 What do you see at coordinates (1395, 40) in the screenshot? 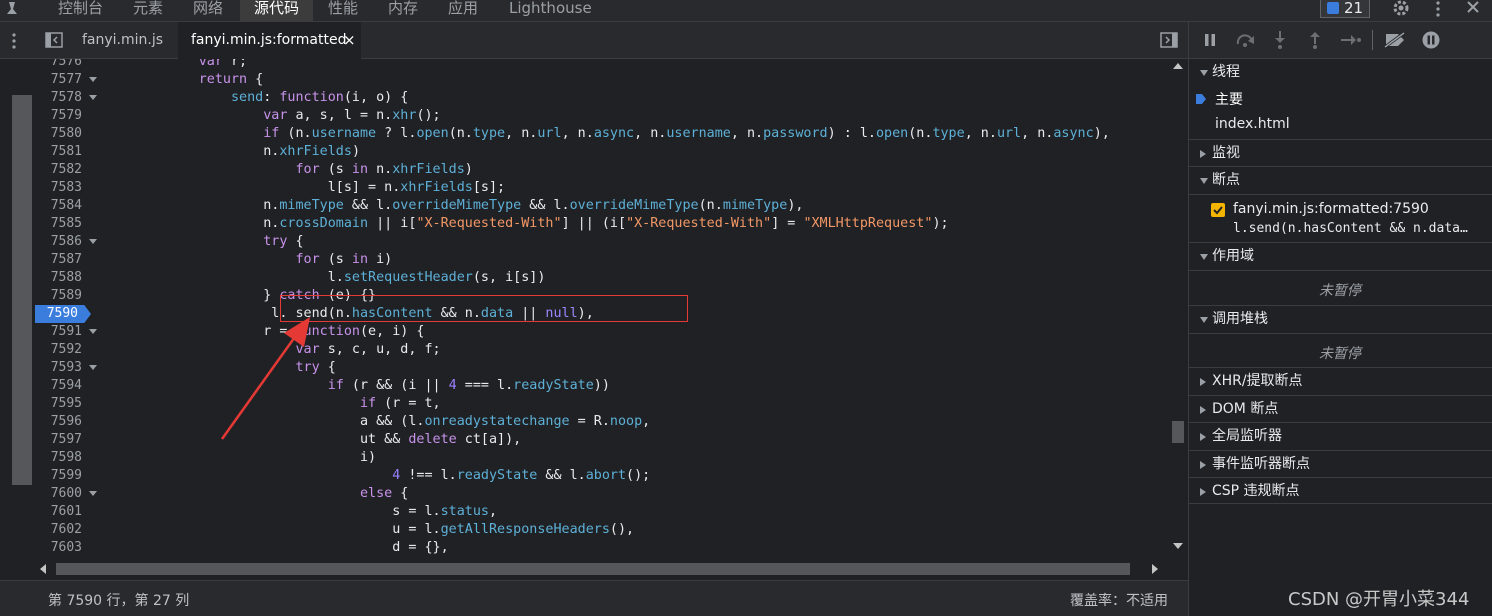
I see `deactivate-breakpoints-icon` at bounding box center [1395, 40].